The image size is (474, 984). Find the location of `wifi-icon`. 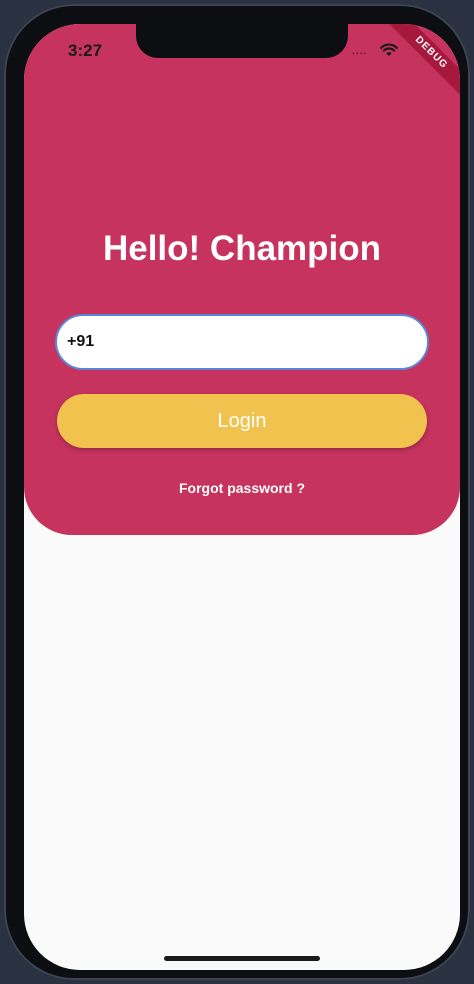

wifi-icon is located at coordinates (389, 49).